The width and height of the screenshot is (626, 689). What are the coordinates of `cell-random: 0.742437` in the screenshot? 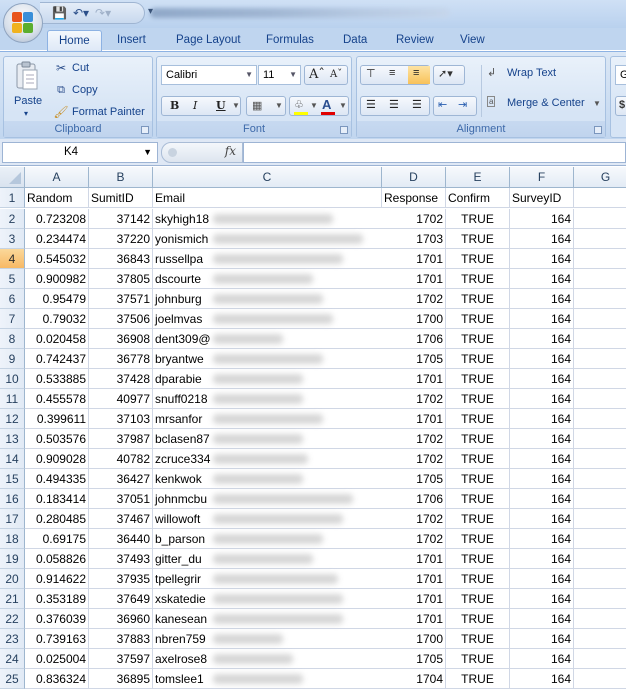 It's located at (57, 359).